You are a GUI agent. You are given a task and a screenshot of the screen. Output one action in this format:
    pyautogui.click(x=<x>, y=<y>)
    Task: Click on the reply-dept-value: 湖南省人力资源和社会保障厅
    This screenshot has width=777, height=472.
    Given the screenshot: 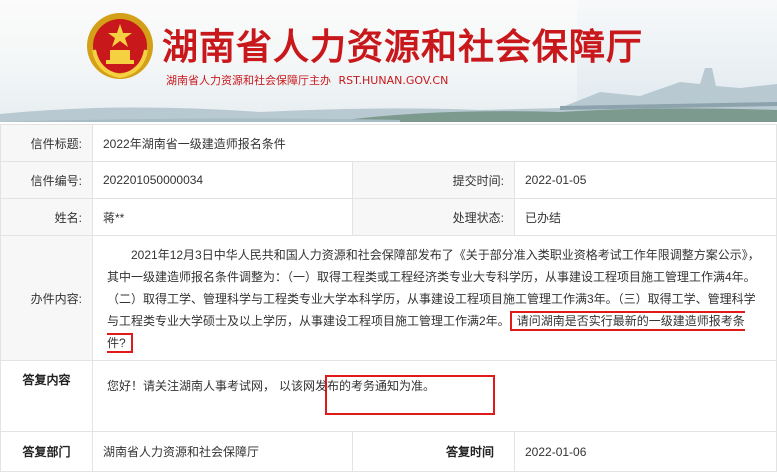 What is the action you would take?
    pyautogui.click(x=222, y=451)
    